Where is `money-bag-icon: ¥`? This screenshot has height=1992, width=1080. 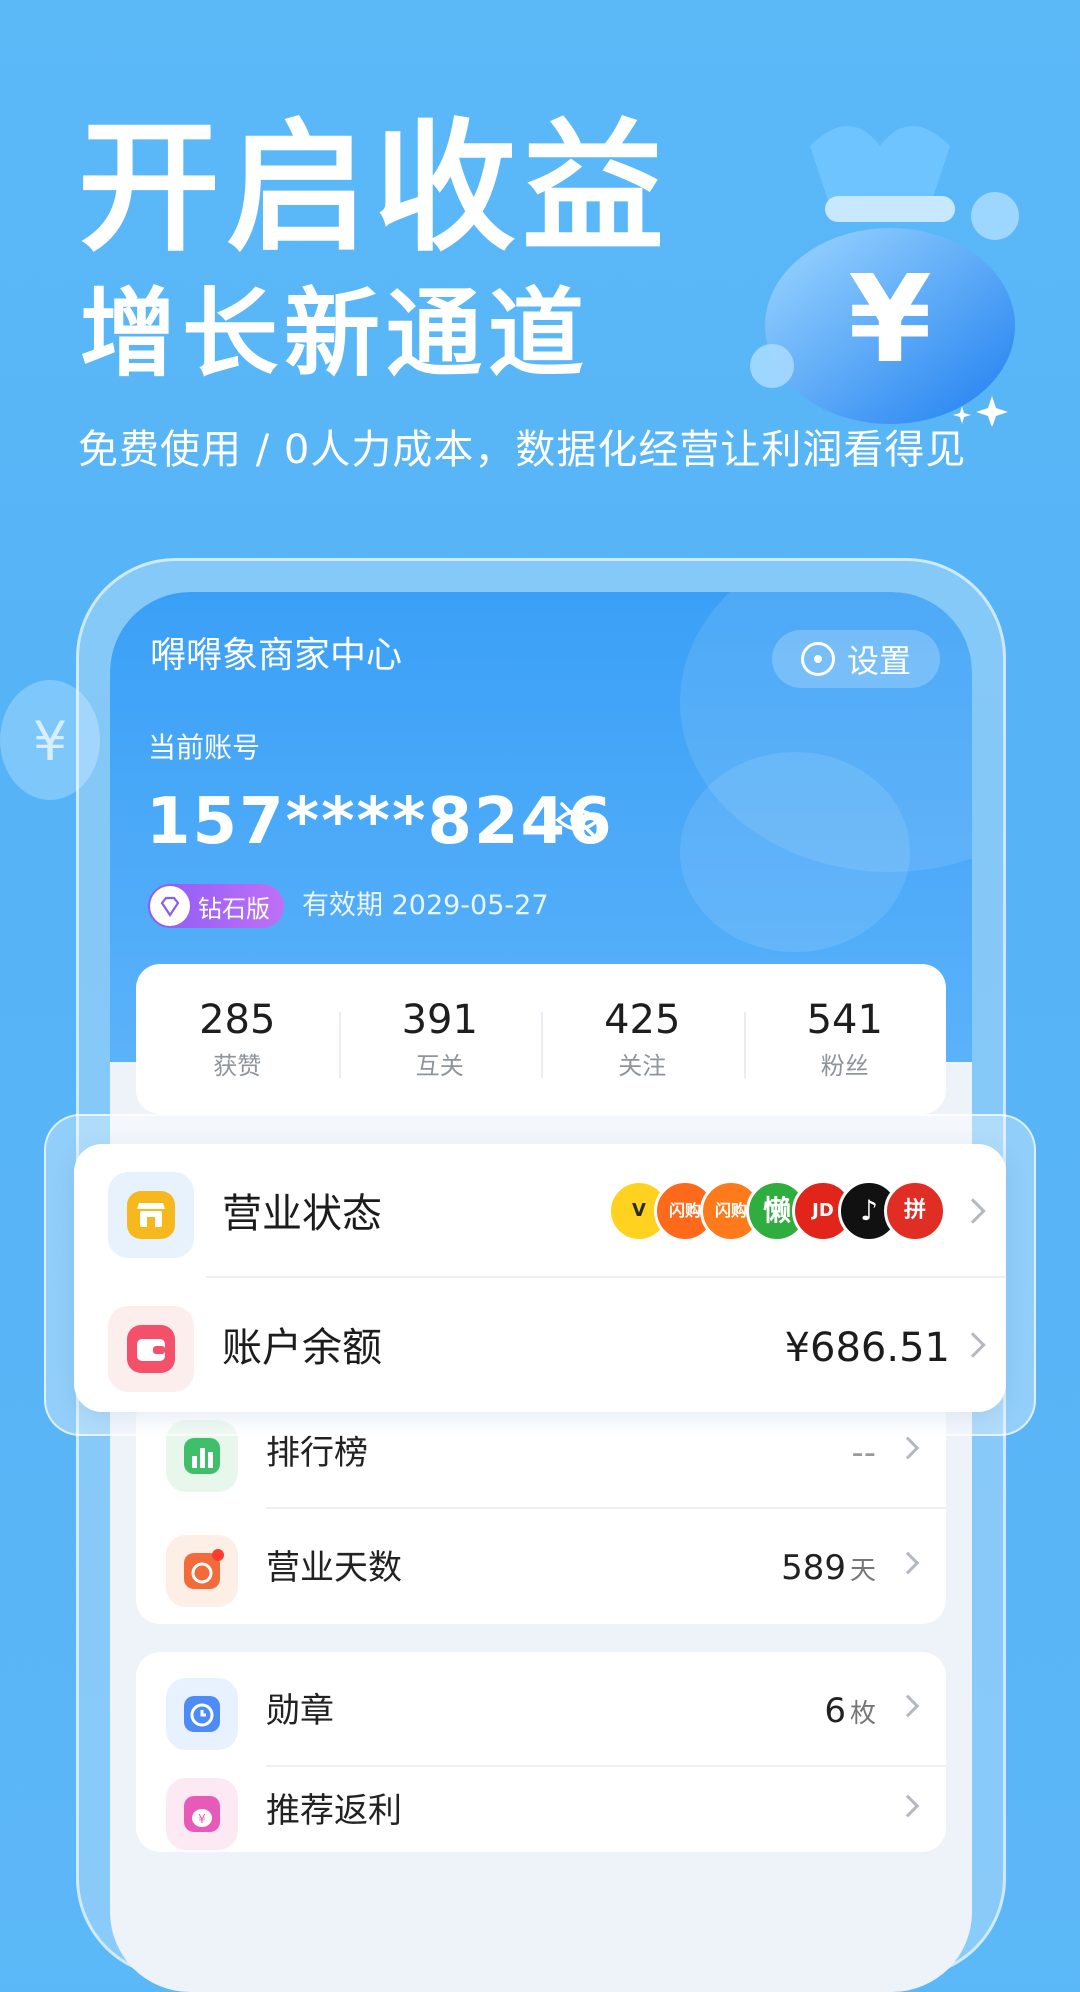
money-bag-icon: ¥ is located at coordinates (884, 276).